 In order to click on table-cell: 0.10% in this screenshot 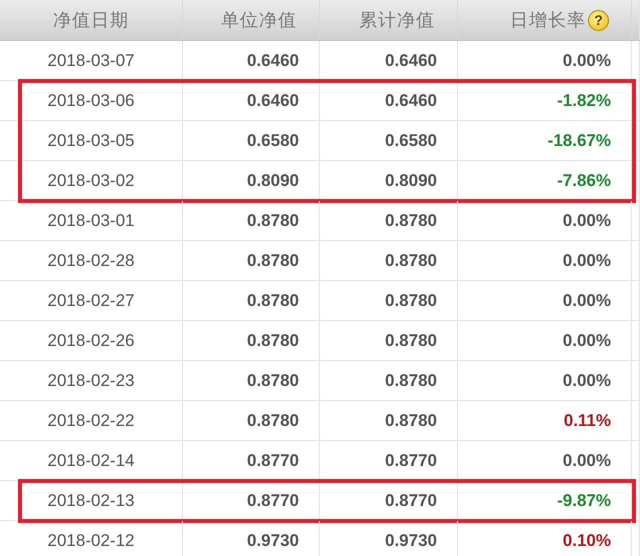, I will do `click(586, 540)`.